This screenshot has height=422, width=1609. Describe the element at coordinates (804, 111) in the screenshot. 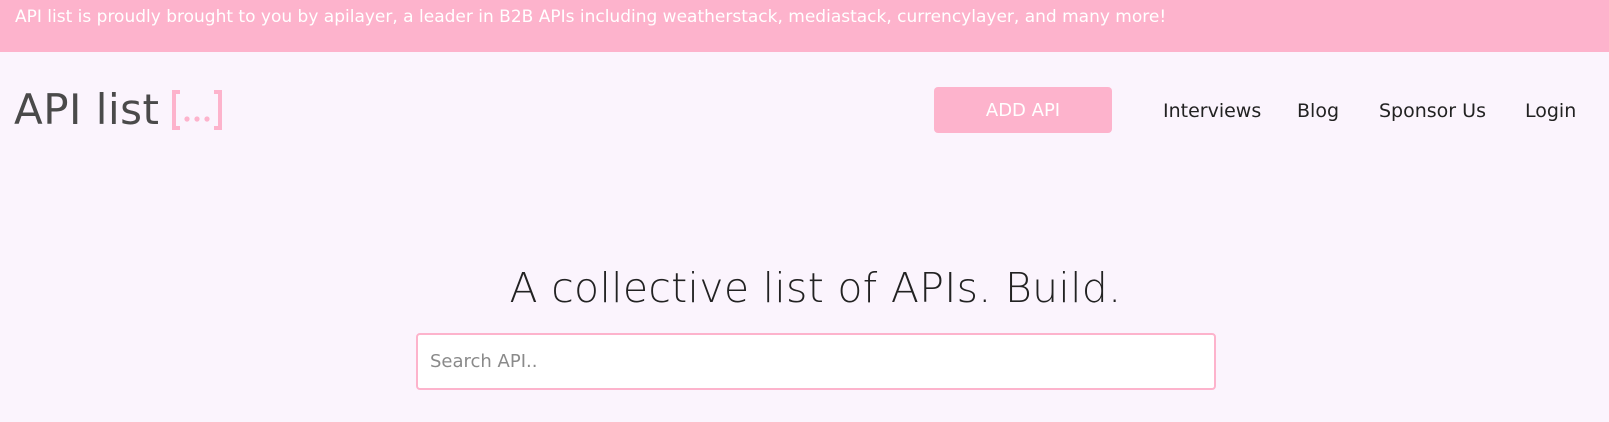

I see `main-nav: Interviews Blog Sponsor Us Login` at that location.